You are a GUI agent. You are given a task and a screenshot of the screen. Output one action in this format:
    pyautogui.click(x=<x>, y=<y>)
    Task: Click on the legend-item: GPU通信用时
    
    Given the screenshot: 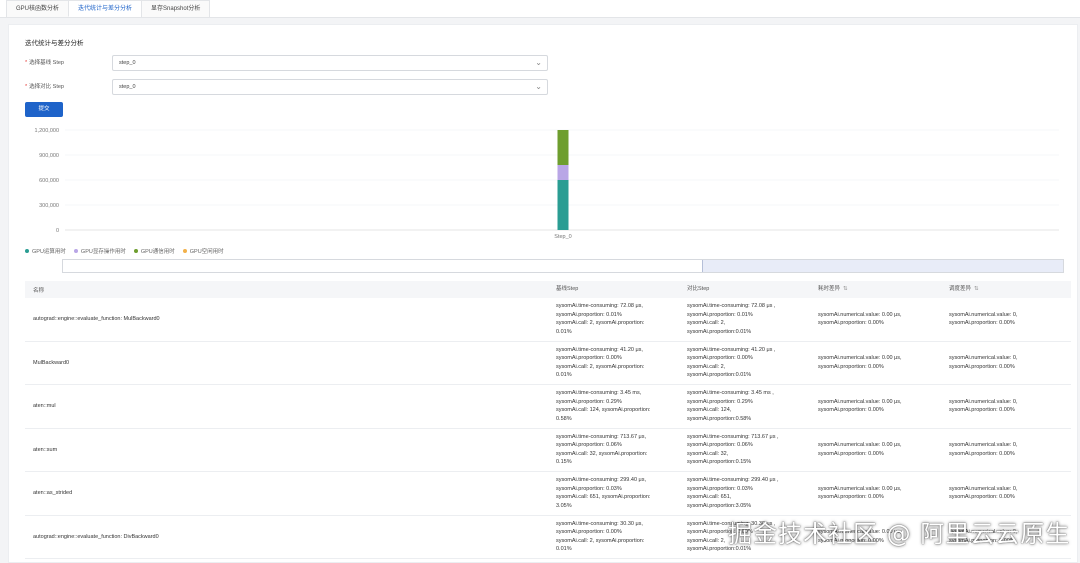 What is the action you would take?
    pyautogui.click(x=154, y=251)
    